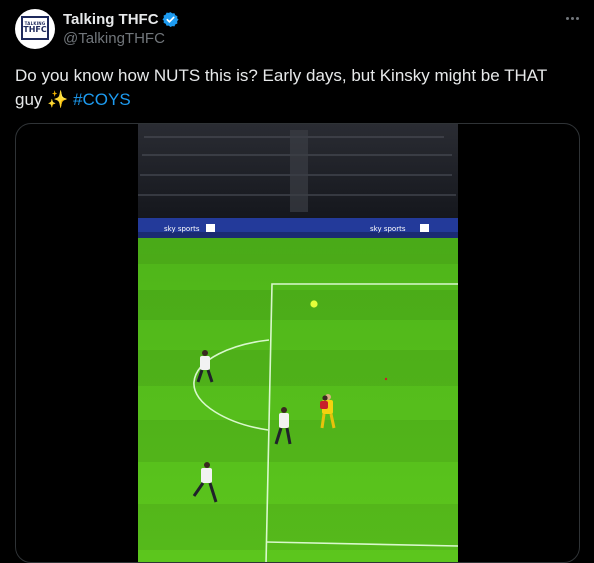 This screenshot has width=594, height=563. I want to click on author-row: Talking THFC, so click(121, 19).